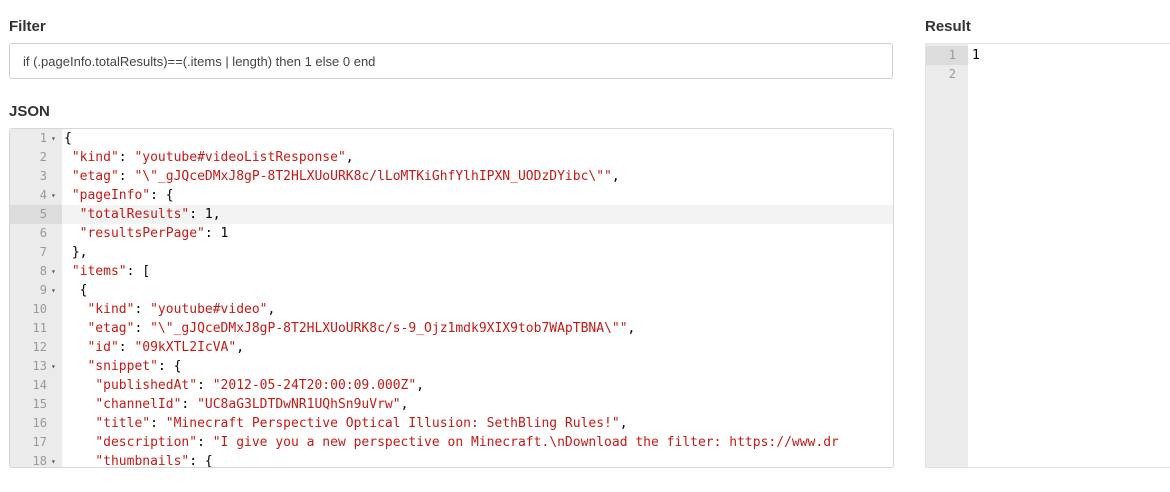 The width and height of the screenshot is (1170, 492). I want to click on json-line: 12 "id": "09kXTL2IcVA",, so click(451, 347).